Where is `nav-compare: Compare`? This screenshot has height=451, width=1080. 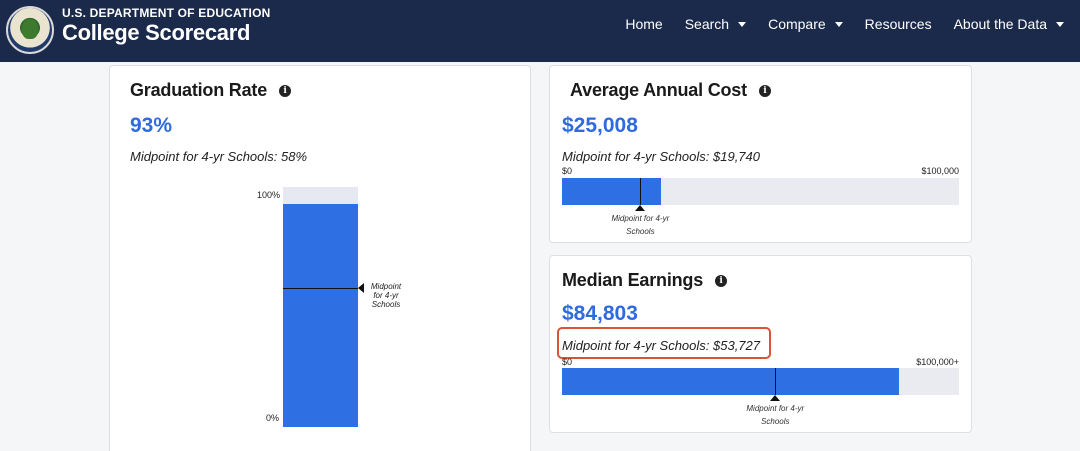 nav-compare: Compare is located at coordinates (805, 24).